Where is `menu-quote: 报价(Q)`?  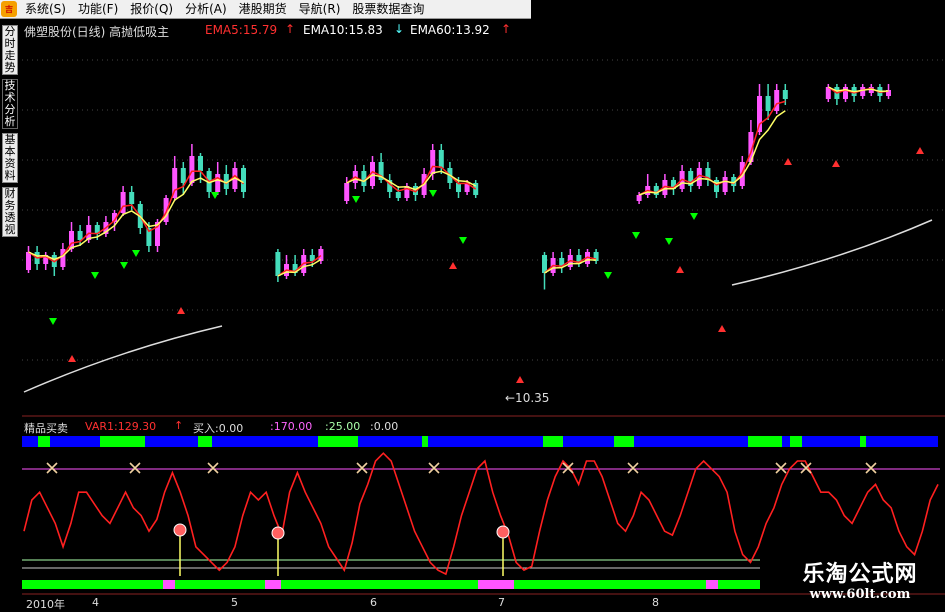
menu-quote: 报价(Q) is located at coordinates (151, 9).